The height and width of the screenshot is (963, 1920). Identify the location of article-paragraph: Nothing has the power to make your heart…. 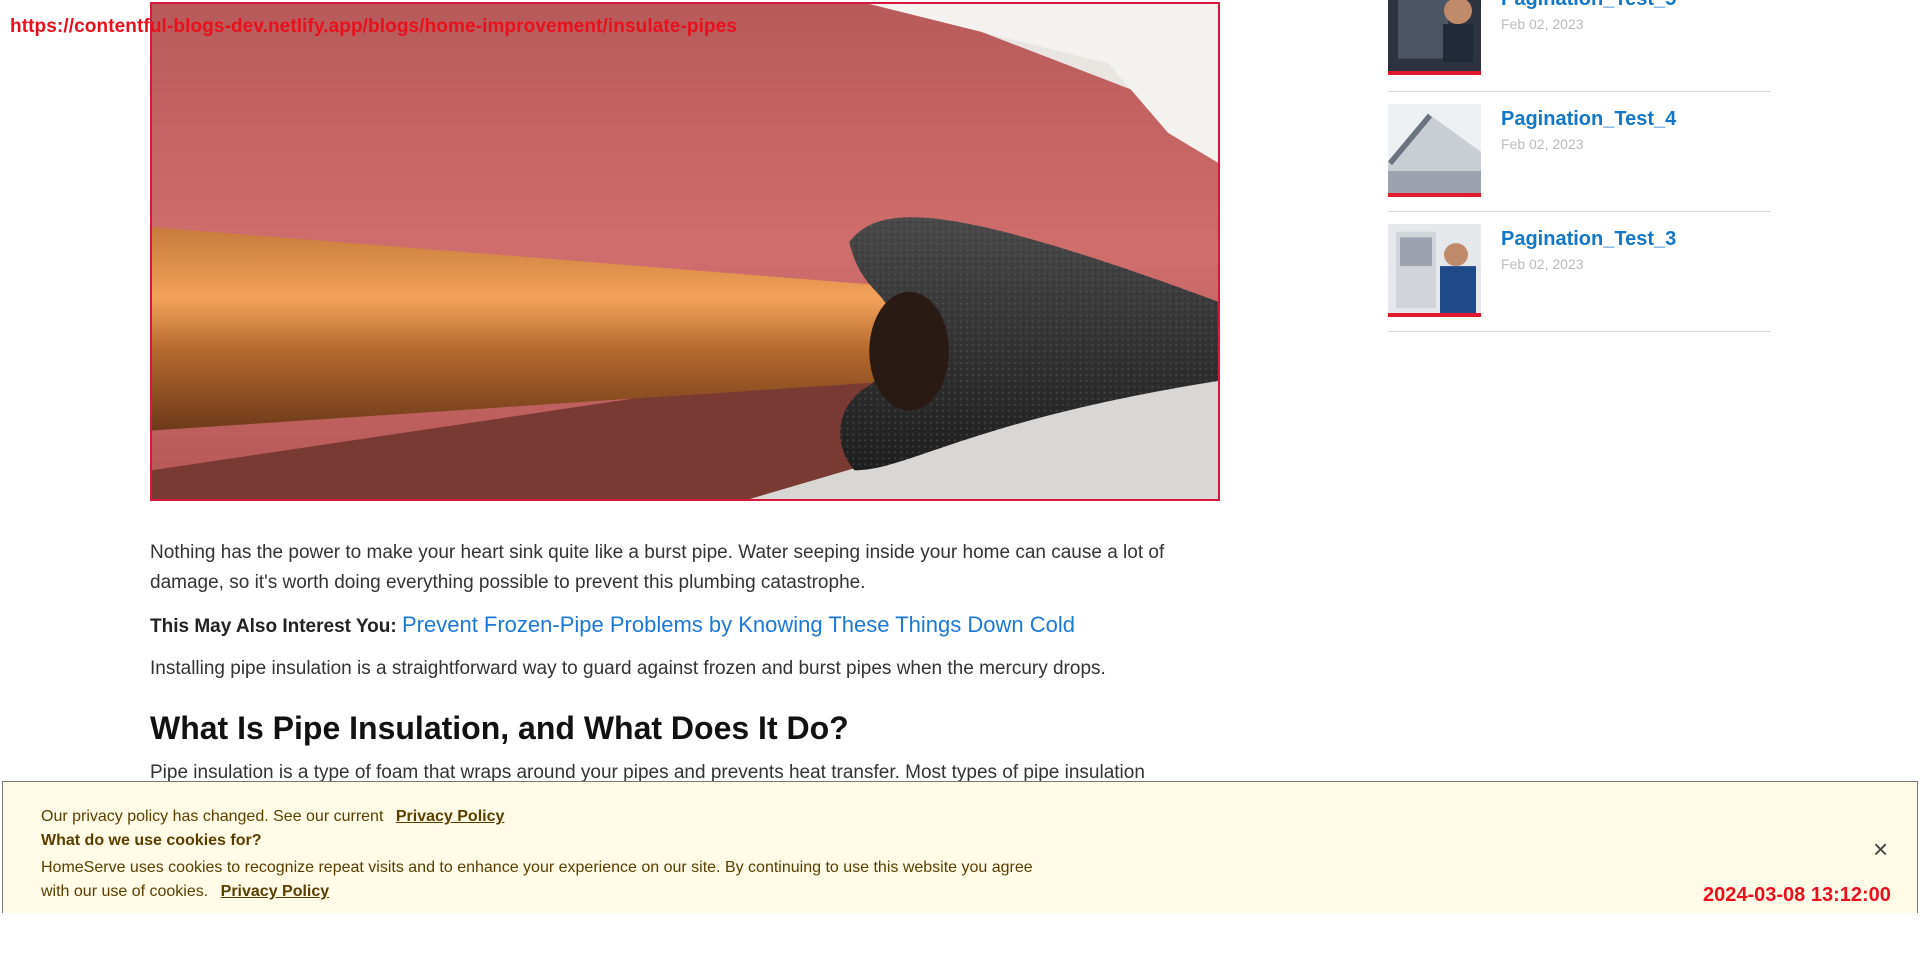
(657, 567).